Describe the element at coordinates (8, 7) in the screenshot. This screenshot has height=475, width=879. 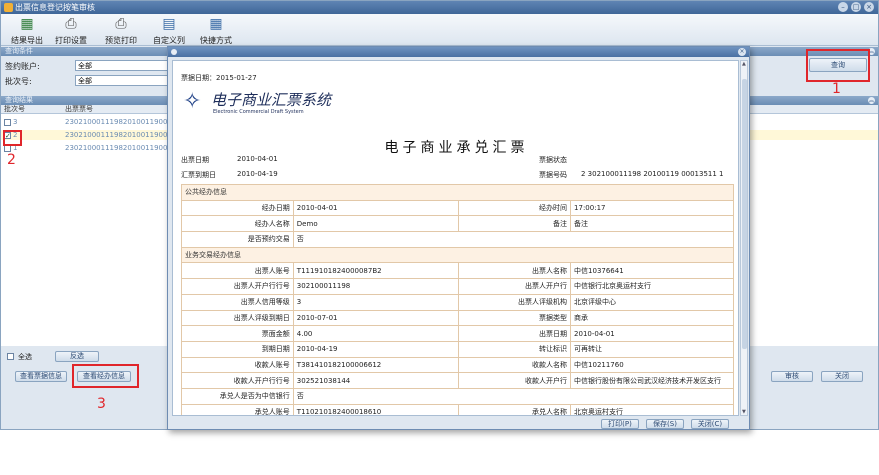
I see `app-icon` at that location.